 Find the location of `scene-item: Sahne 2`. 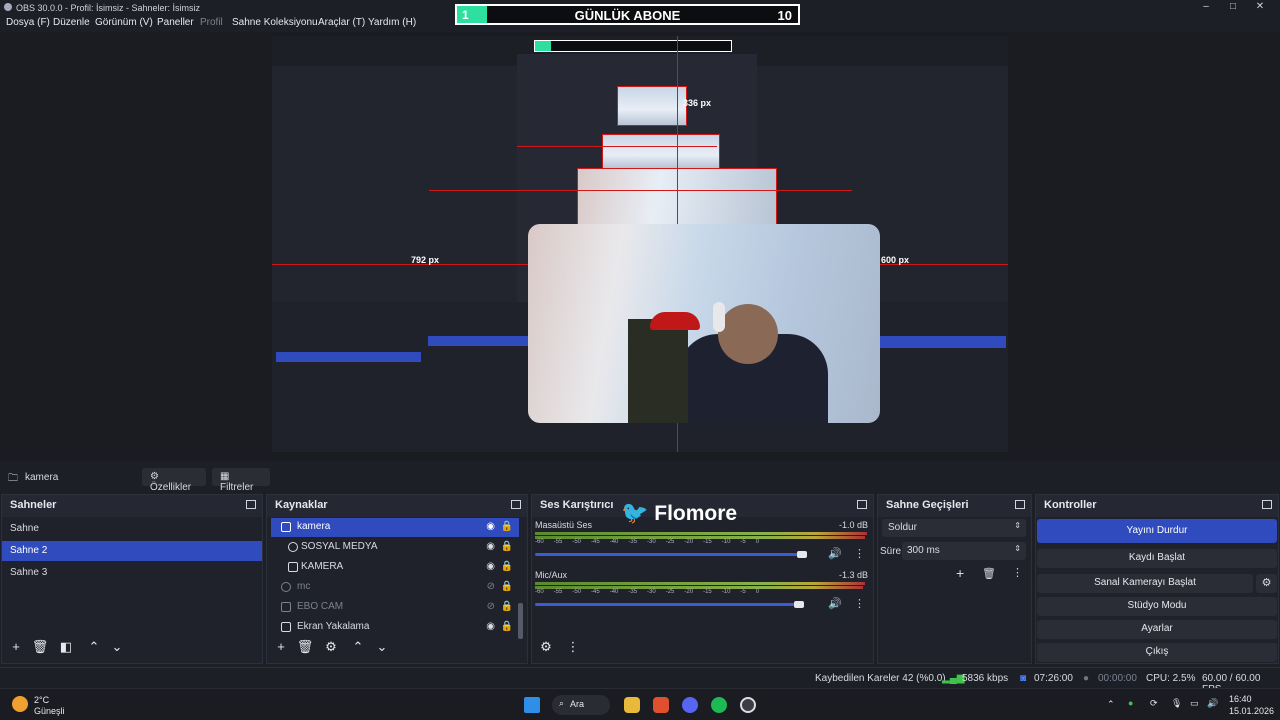

scene-item: Sahne 2 is located at coordinates (132, 551).